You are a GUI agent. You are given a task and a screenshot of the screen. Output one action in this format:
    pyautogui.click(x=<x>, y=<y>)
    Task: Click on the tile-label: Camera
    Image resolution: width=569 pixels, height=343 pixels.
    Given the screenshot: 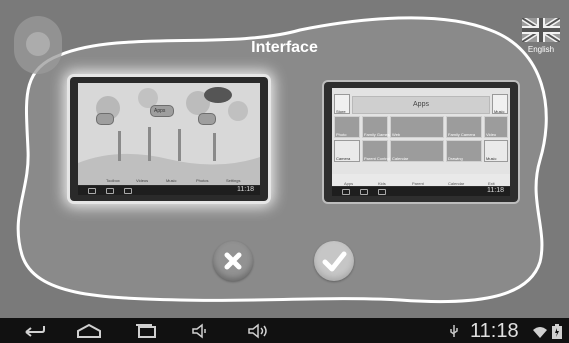 What is the action you would take?
    pyautogui.click(x=343, y=158)
    